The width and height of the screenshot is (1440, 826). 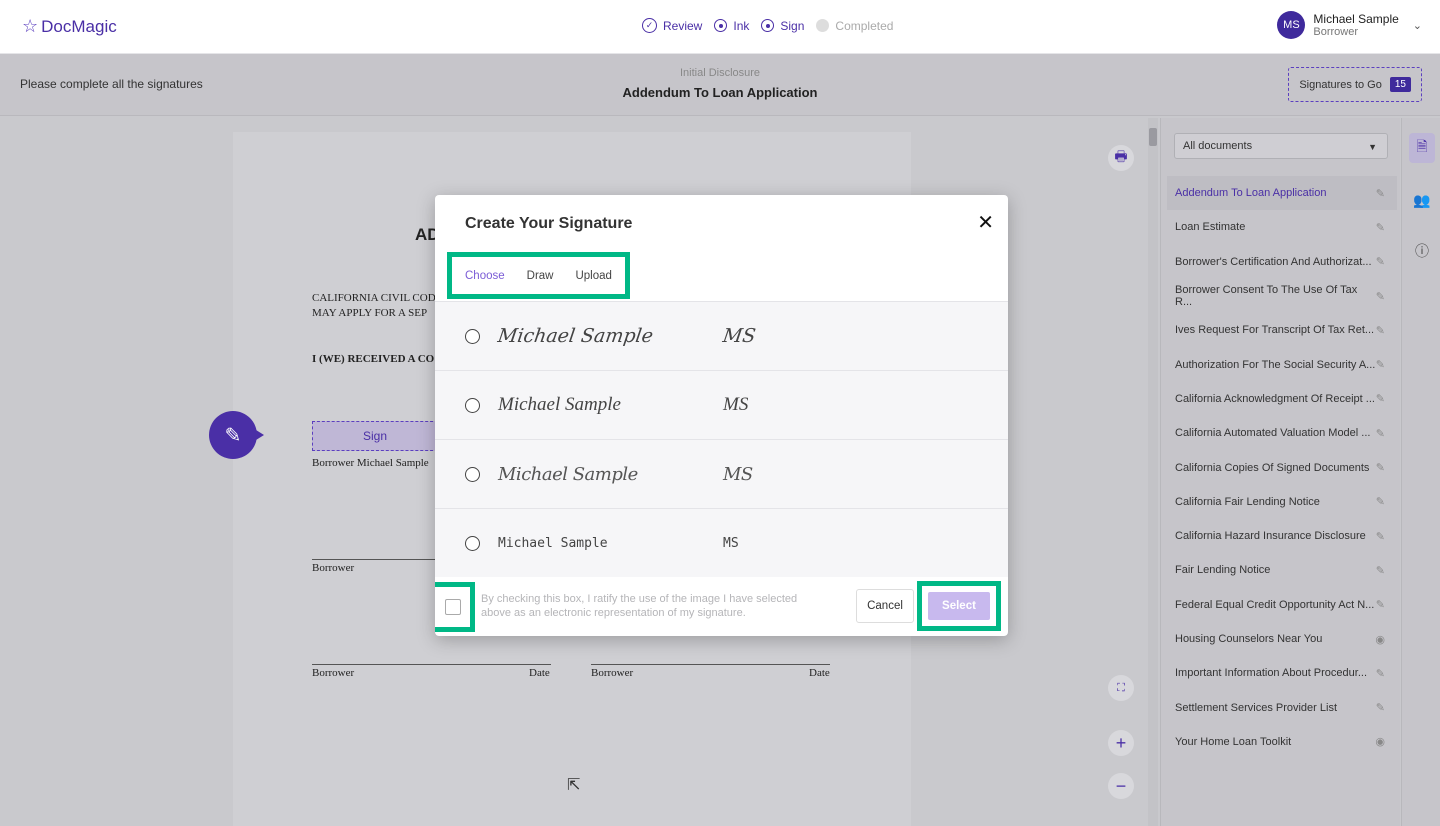 I want to click on select-button: Select, so click(x=959, y=606).